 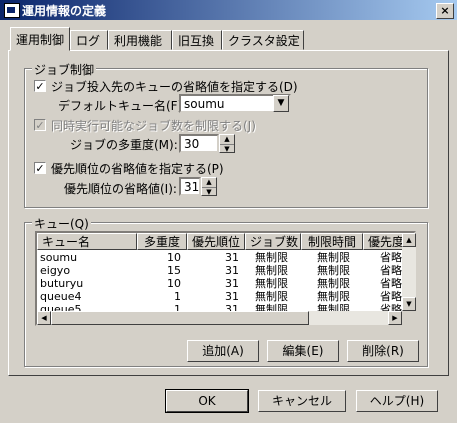 I want to click on column-header-queue-name: キュー名, so click(x=87, y=241).